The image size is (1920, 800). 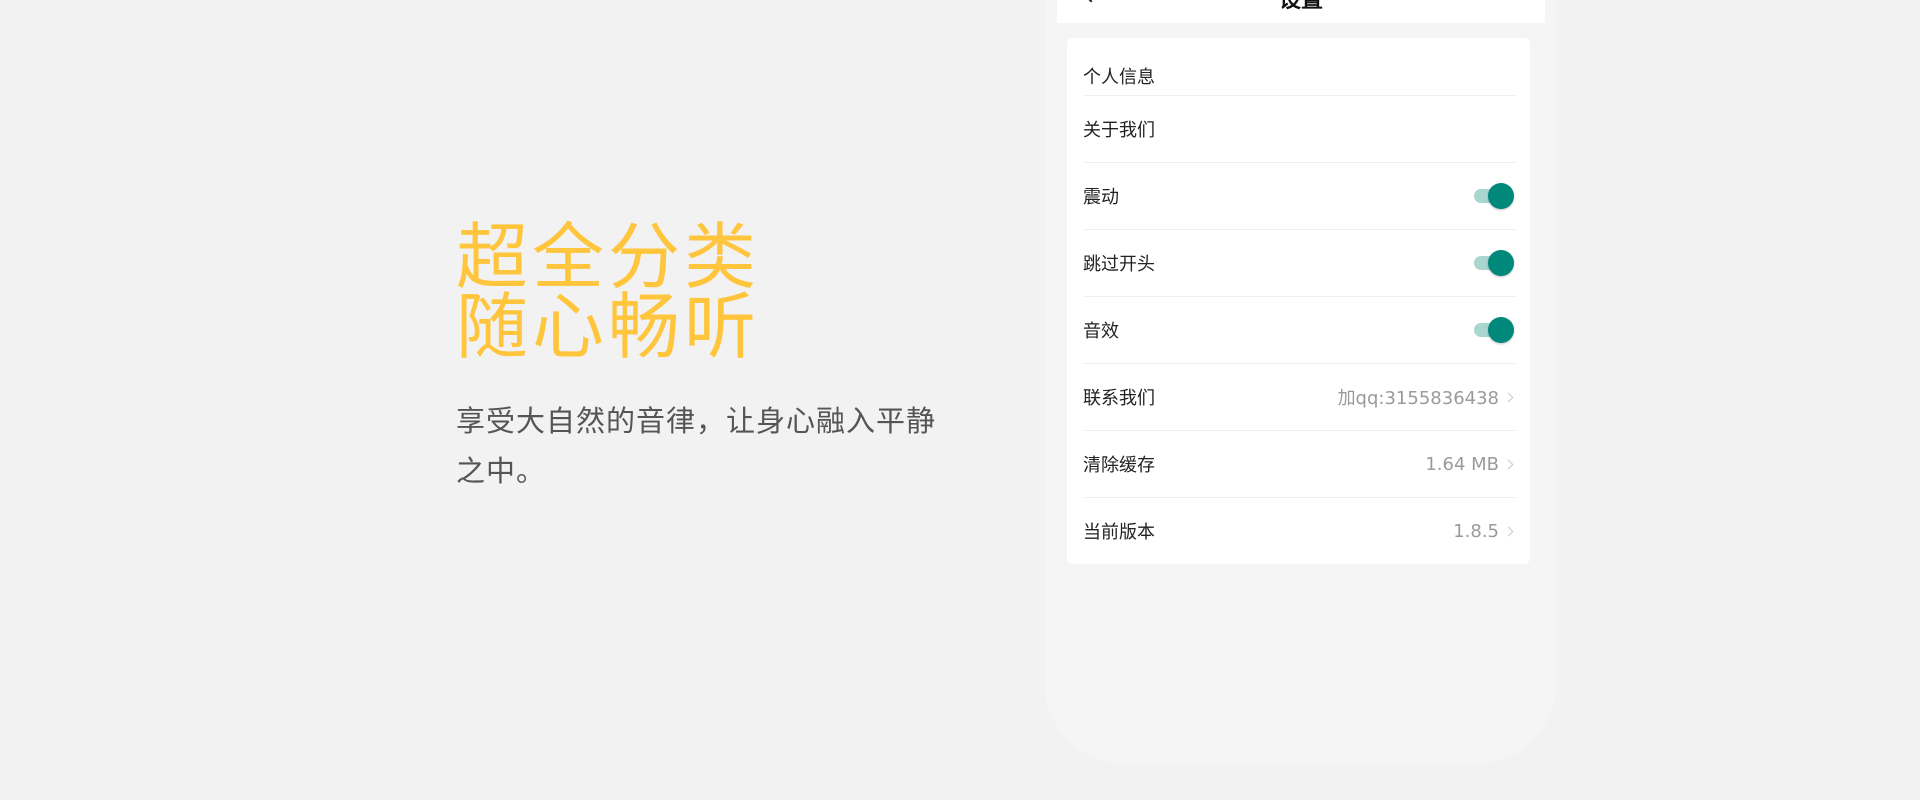 What do you see at coordinates (1119, 465) in the screenshot?
I see `settings-row-label: 清除缓存` at bounding box center [1119, 465].